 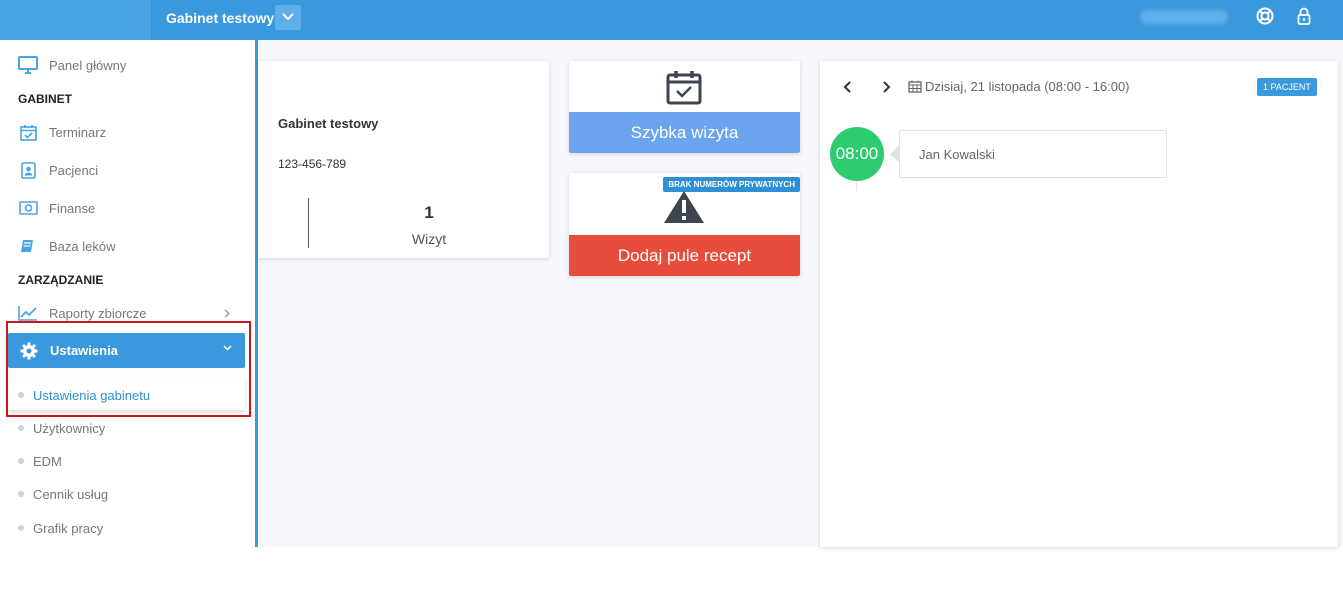 I want to click on add-prescription-pool-button: Dodaj pule recept, so click(x=684, y=255).